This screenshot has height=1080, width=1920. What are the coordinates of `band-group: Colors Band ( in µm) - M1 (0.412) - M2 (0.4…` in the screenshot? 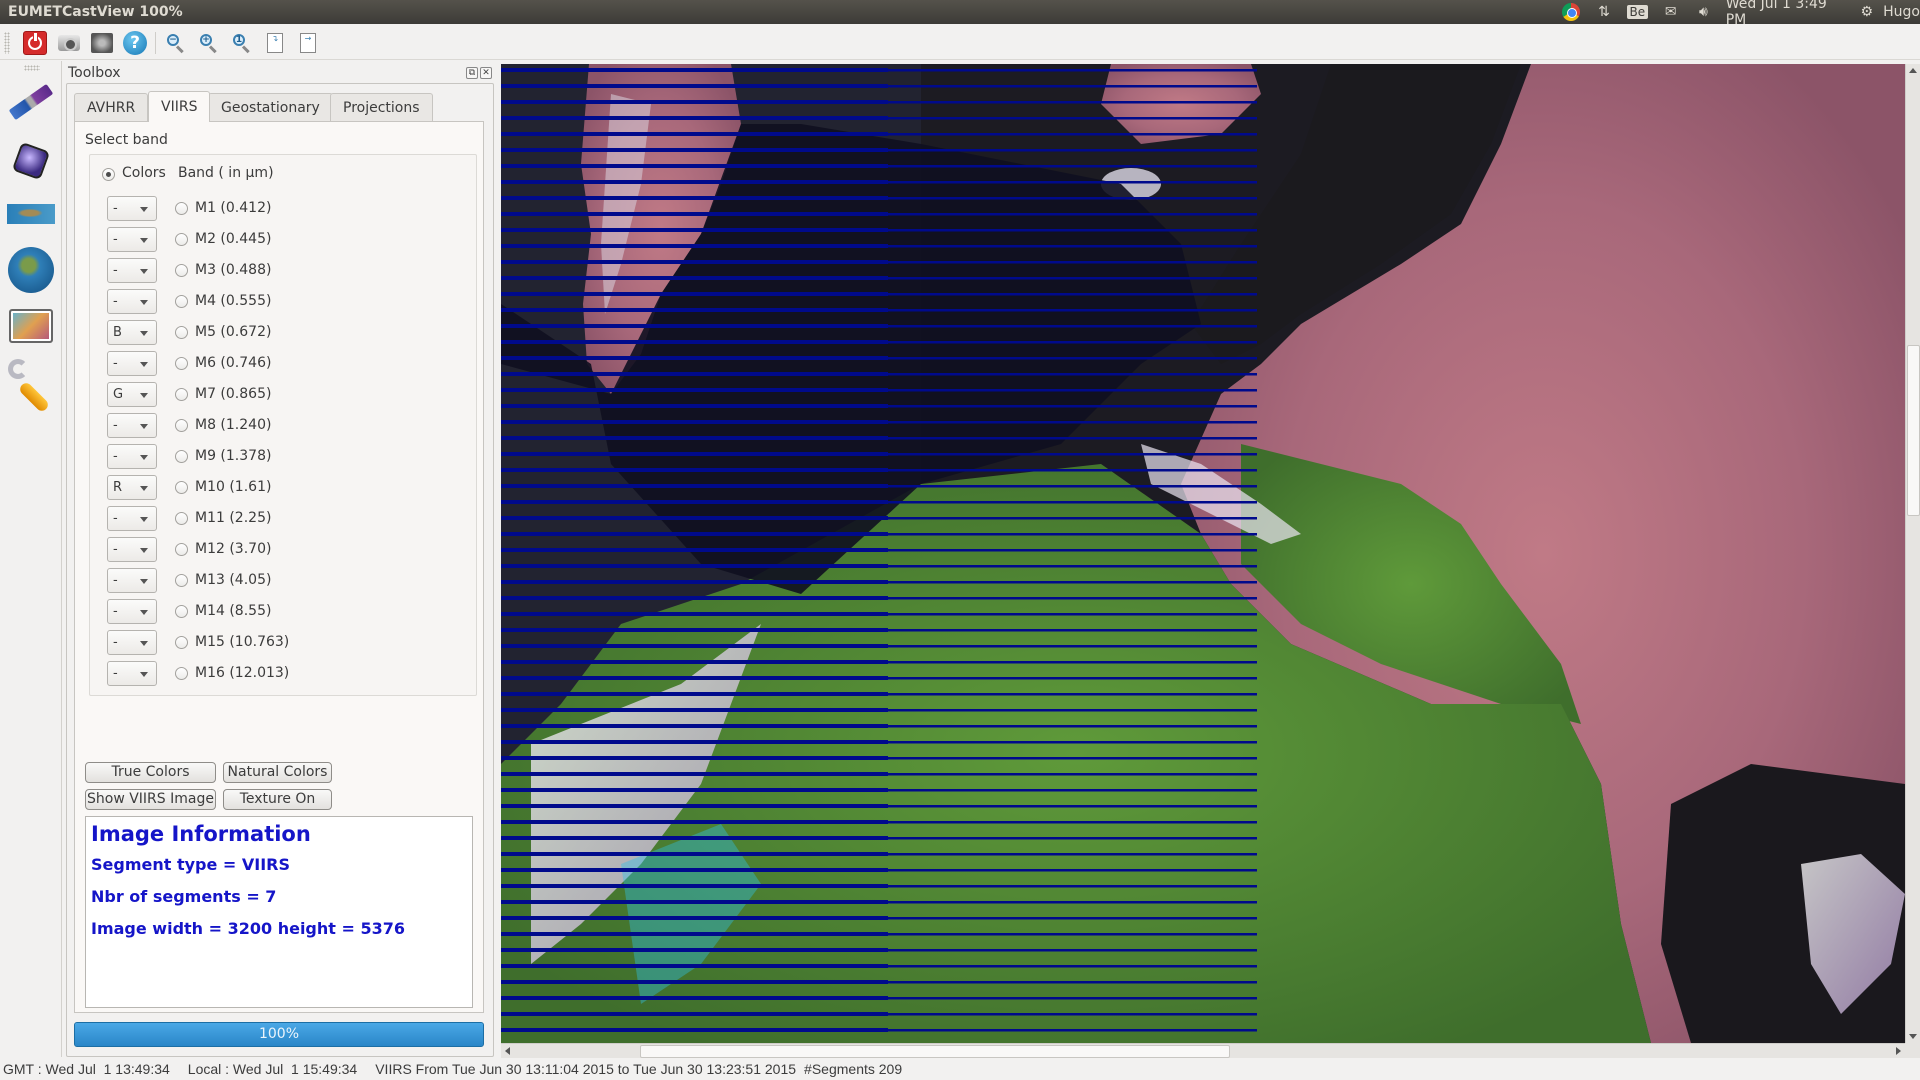 It's located at (283, 425).